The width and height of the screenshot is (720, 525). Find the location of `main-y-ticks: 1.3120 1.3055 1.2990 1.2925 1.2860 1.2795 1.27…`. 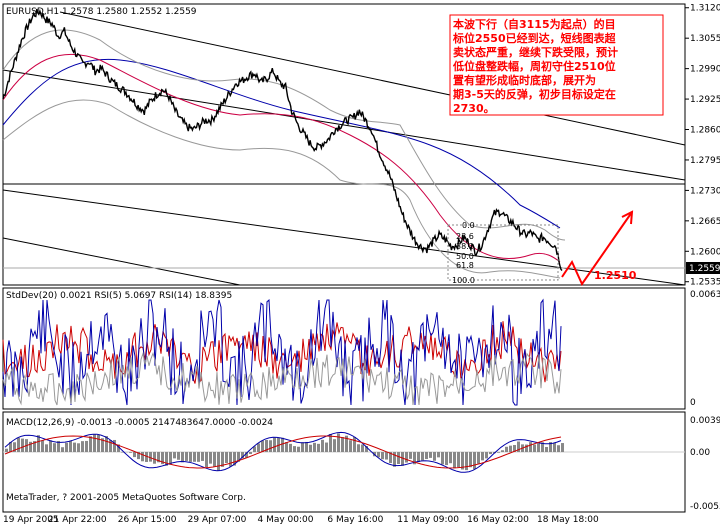

main-y-ticks: 1.3120 1.3055 1.2990 1.2925 1.2860 1.2795 1.27… is located at coordinates (702, 146).